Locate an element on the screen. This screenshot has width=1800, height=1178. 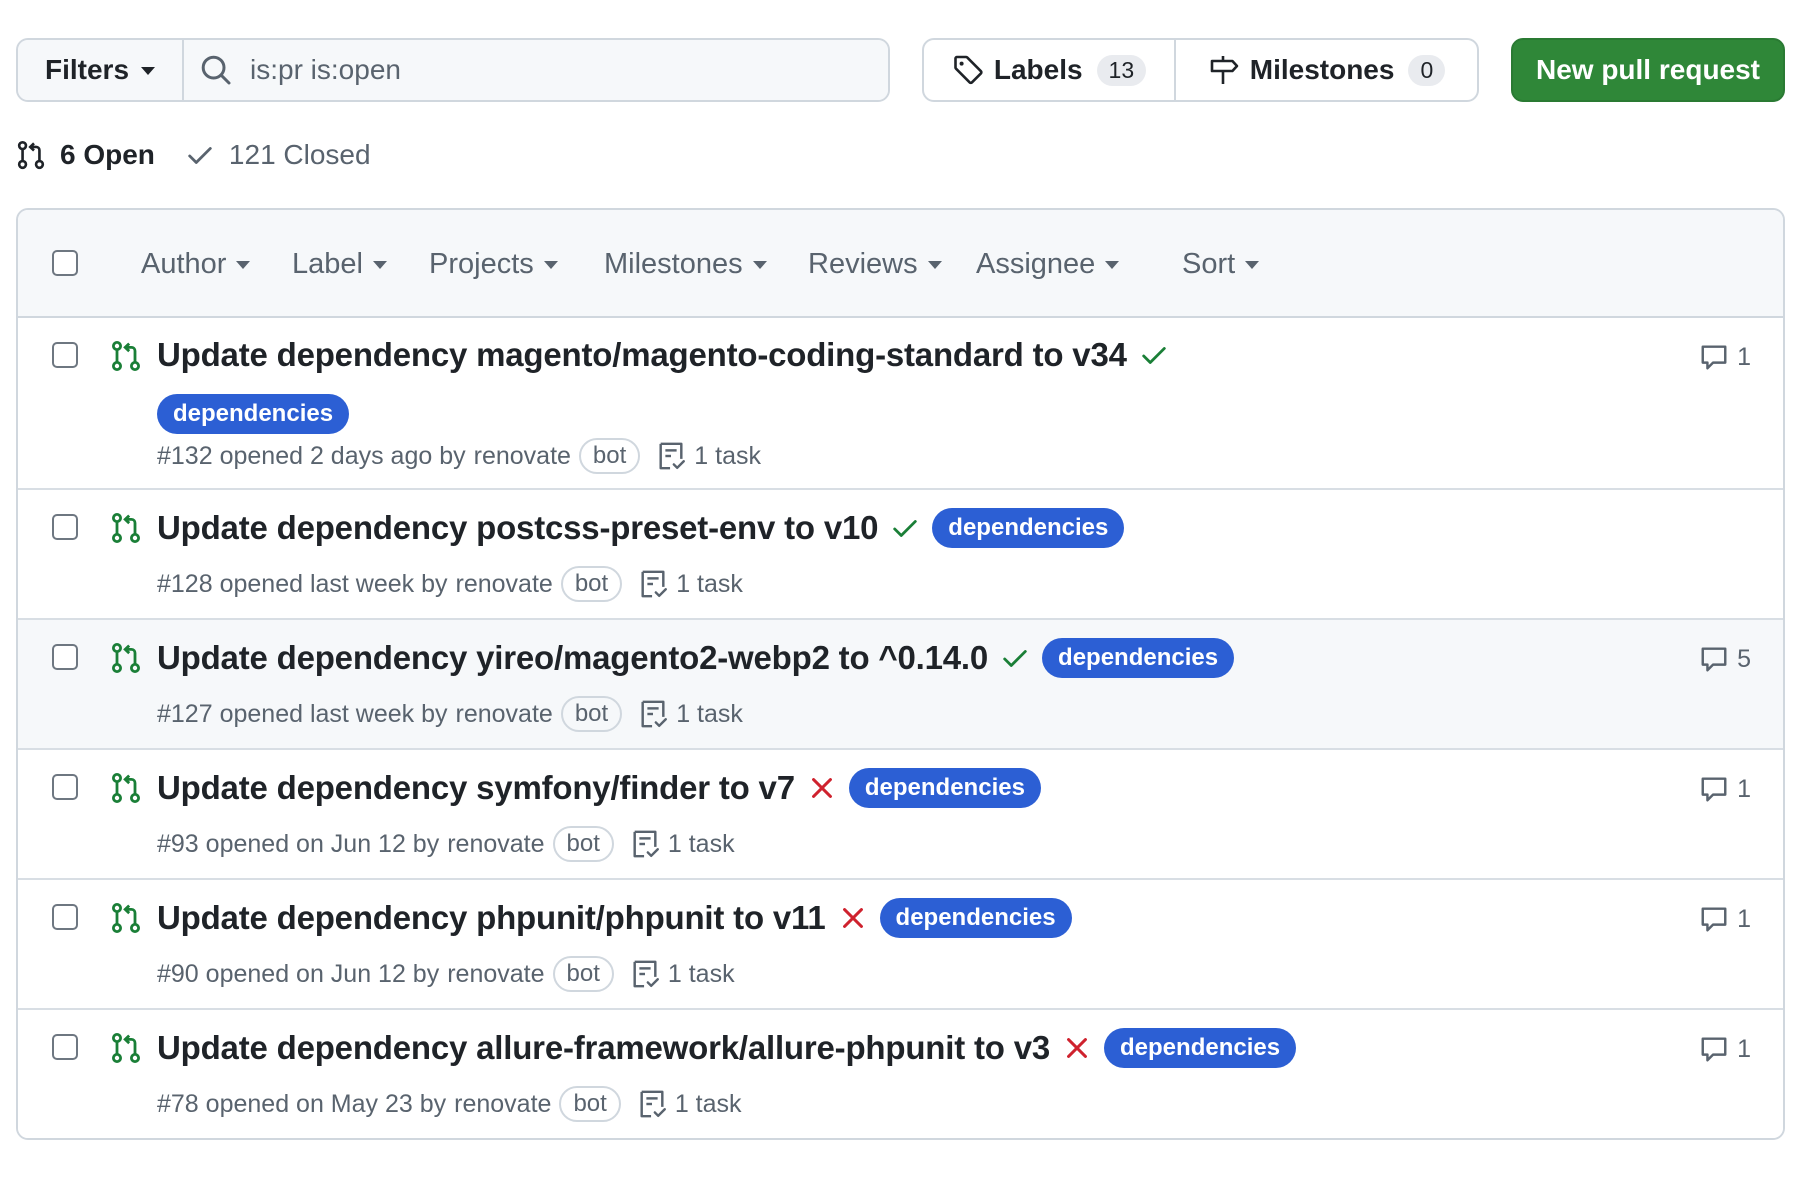
author-filter: Author is located at coordinates (216, 264).